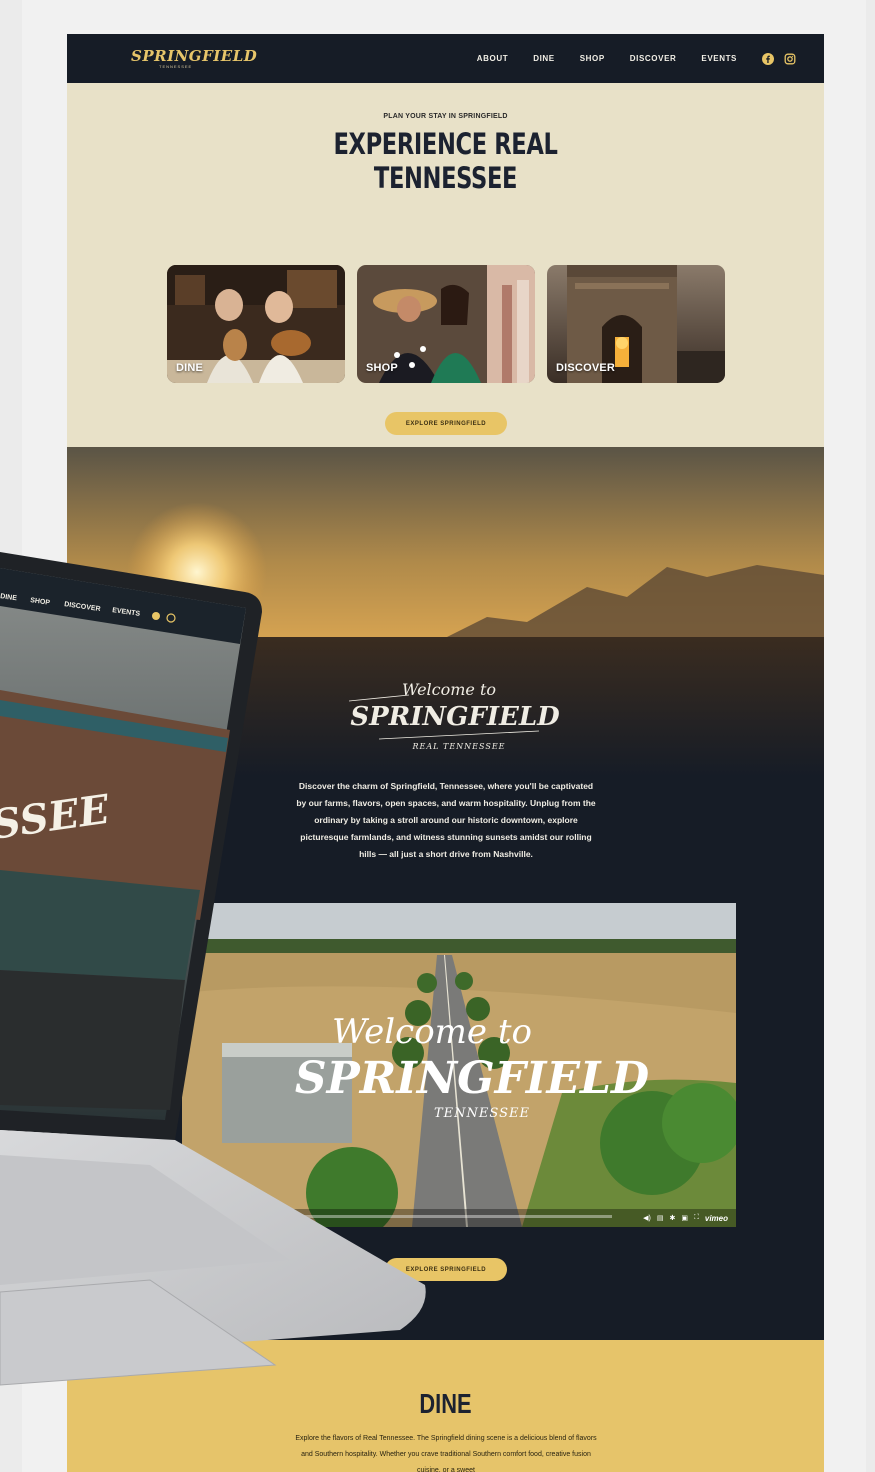 The width and height of the screenshot is (875, 1472). Describe the element at coordinates (446, 423) in the screenshot. I see `explore-springfield-button: EXPLORE SPRINGFIELD` at that location.